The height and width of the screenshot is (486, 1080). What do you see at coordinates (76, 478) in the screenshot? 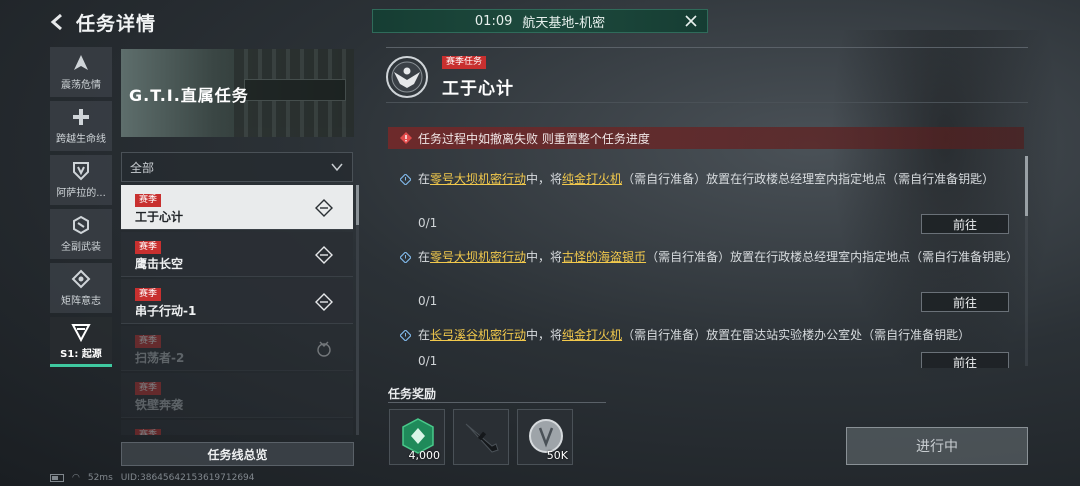
I see `wifi-icon: ◠` at bounding box center [76, 478].